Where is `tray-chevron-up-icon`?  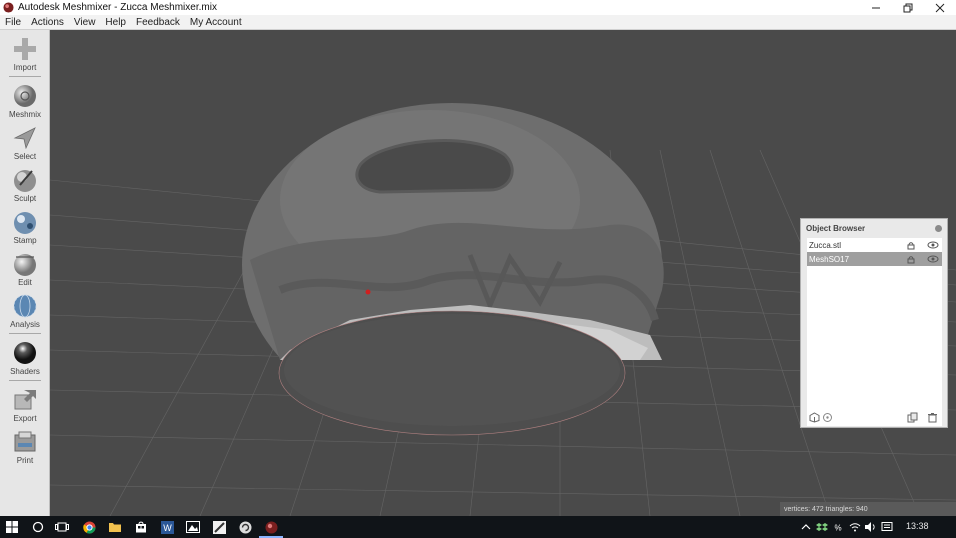
tray-chevron-up-icon is located at coordinates (806, 527).